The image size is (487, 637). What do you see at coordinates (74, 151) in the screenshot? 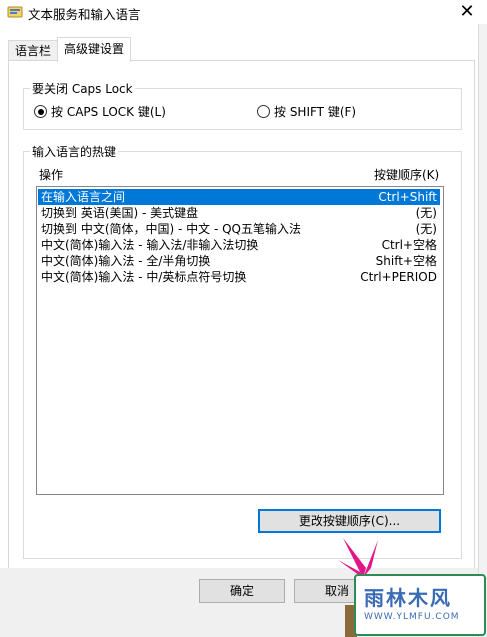
I see `hotkeys-group-title: 输入语言的热键` at bounding box center [74, 151].